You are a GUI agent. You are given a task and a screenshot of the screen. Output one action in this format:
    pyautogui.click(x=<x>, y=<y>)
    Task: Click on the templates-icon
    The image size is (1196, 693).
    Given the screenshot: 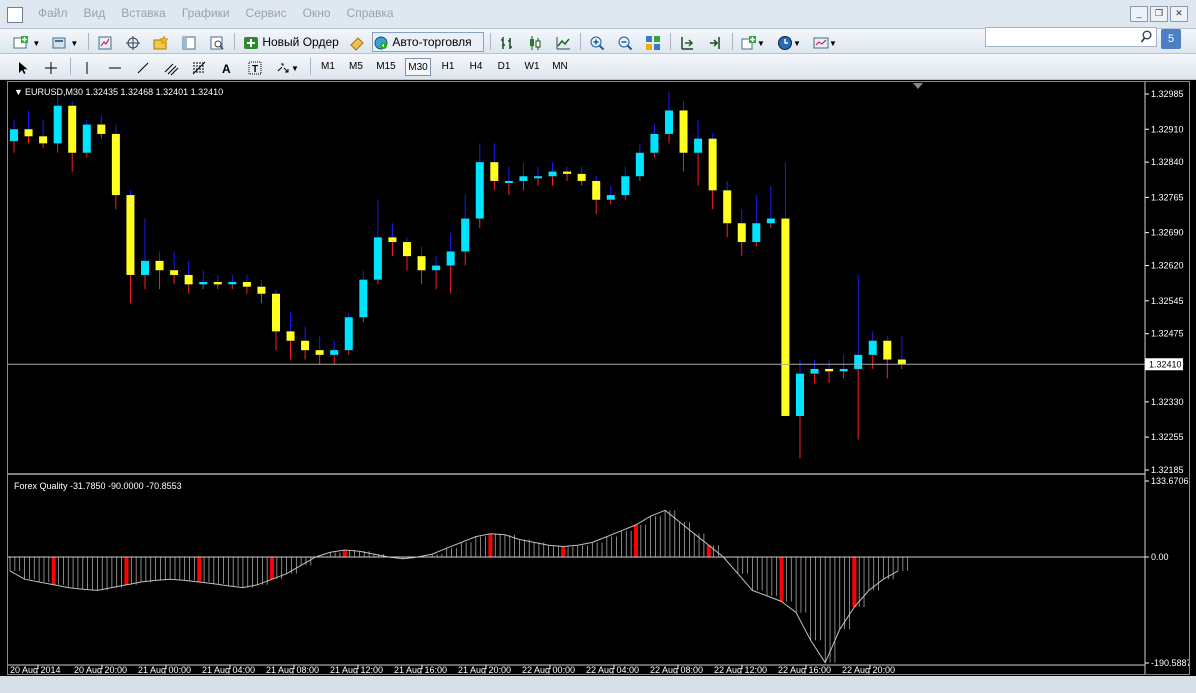 What is the action you would take?
    pyautogui.click(x=821, y=43)
    